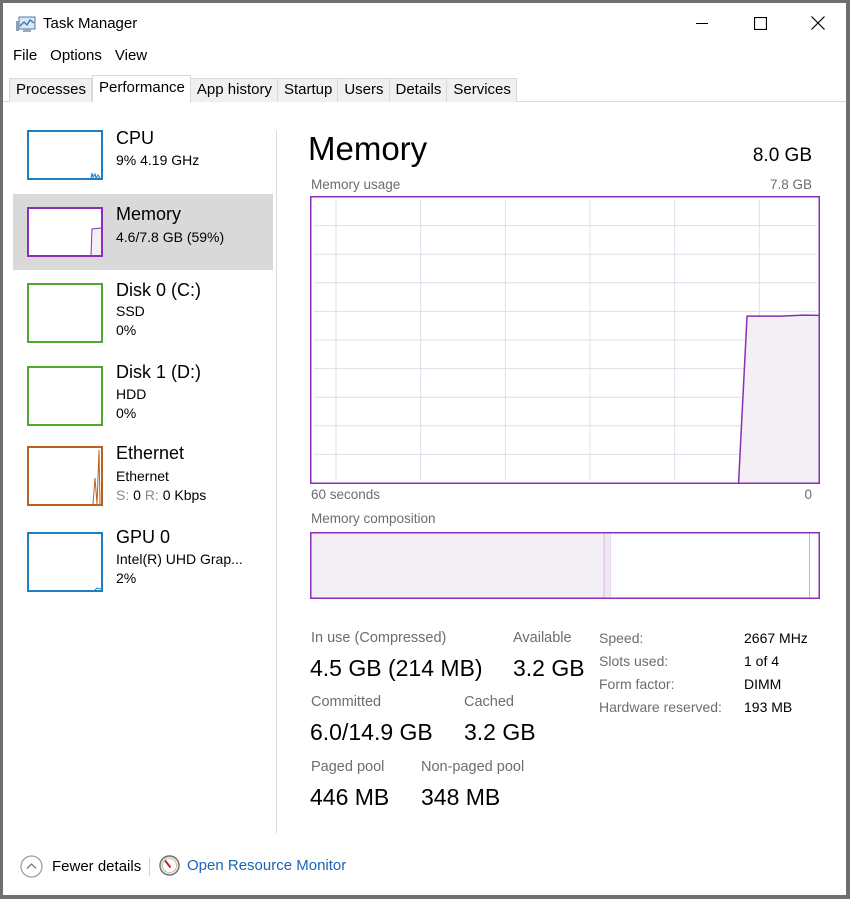 Image resolution: width=850 pixels, height=899 pixels. I want to click on cpu-title: CPU, so click(135, 138).